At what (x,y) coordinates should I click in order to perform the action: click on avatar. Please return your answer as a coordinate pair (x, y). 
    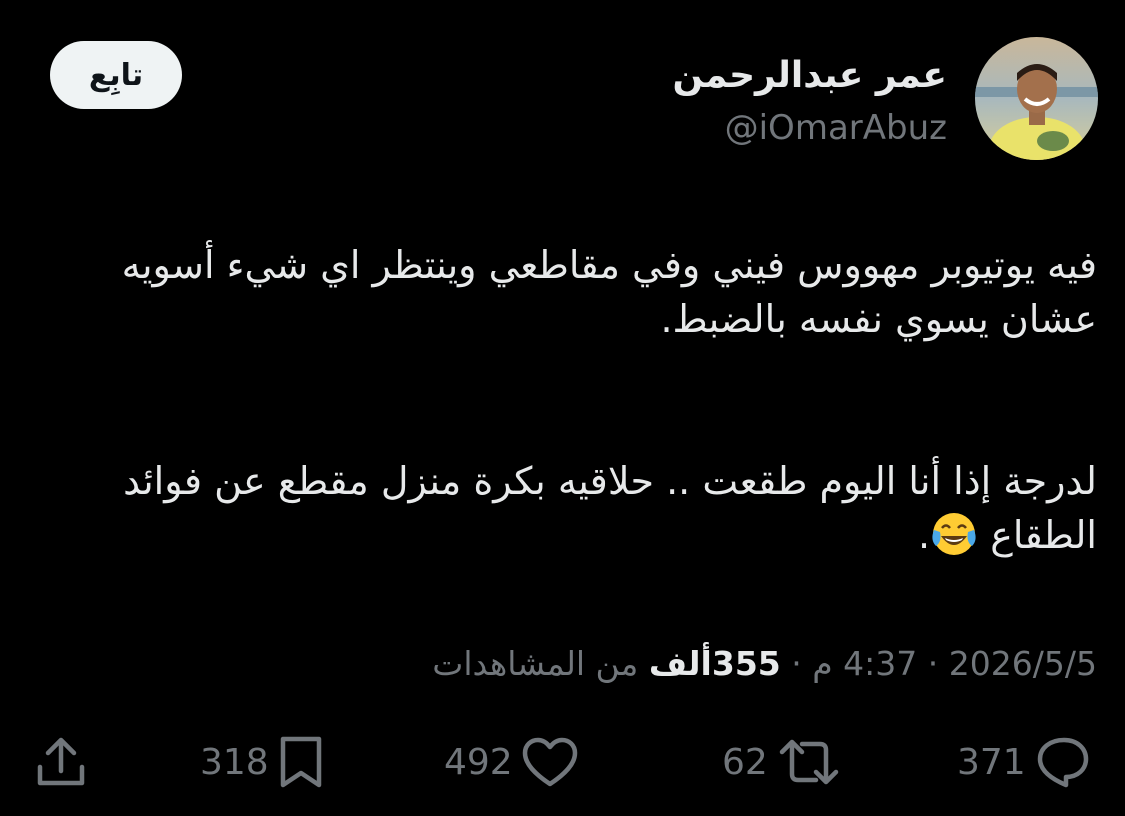
    Looking at the image, I should click on (1036, 98).